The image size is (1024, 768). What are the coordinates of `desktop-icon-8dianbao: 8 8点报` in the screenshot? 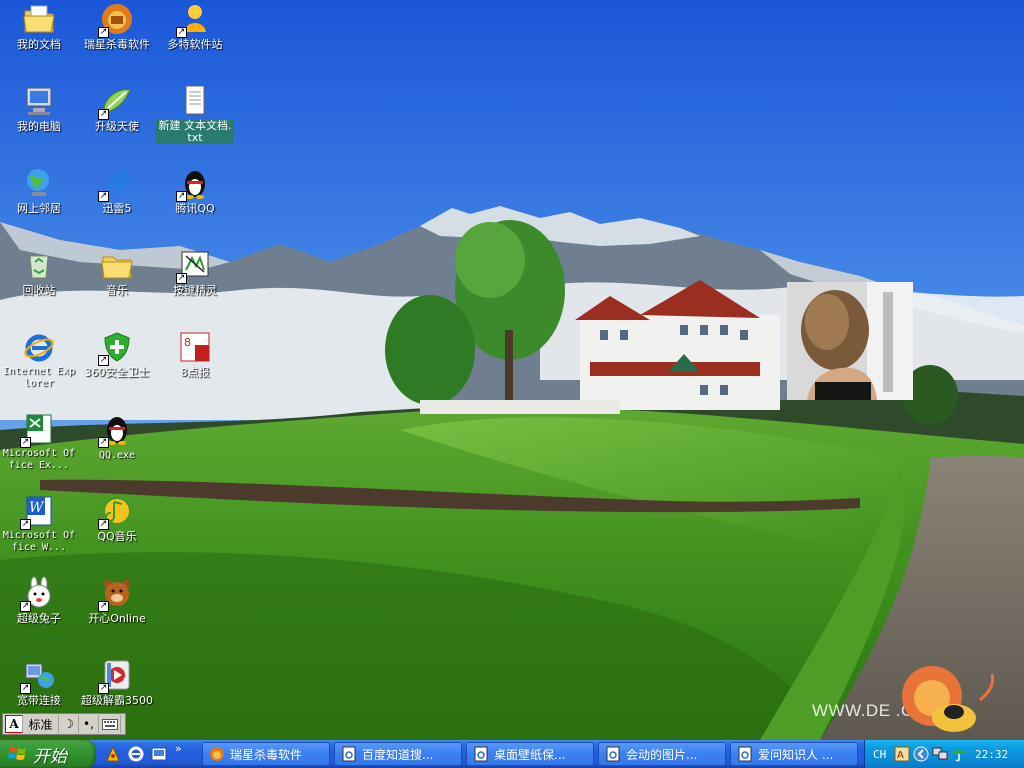 It's located at (195, 354).